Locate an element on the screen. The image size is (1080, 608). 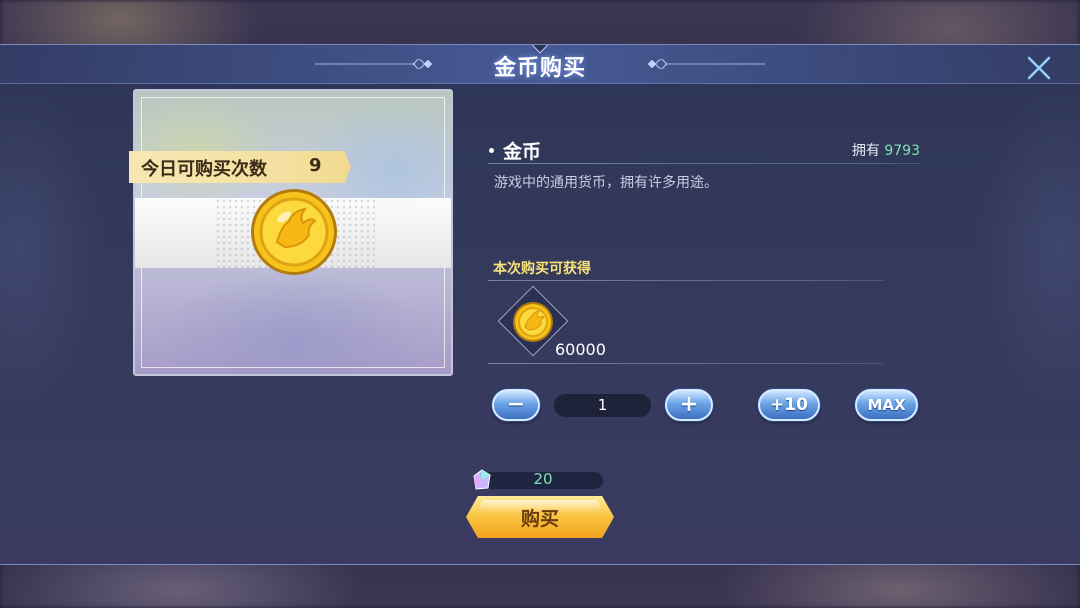
reward-section-label: 本次购买可获得 is located at coordinates (542, 269).